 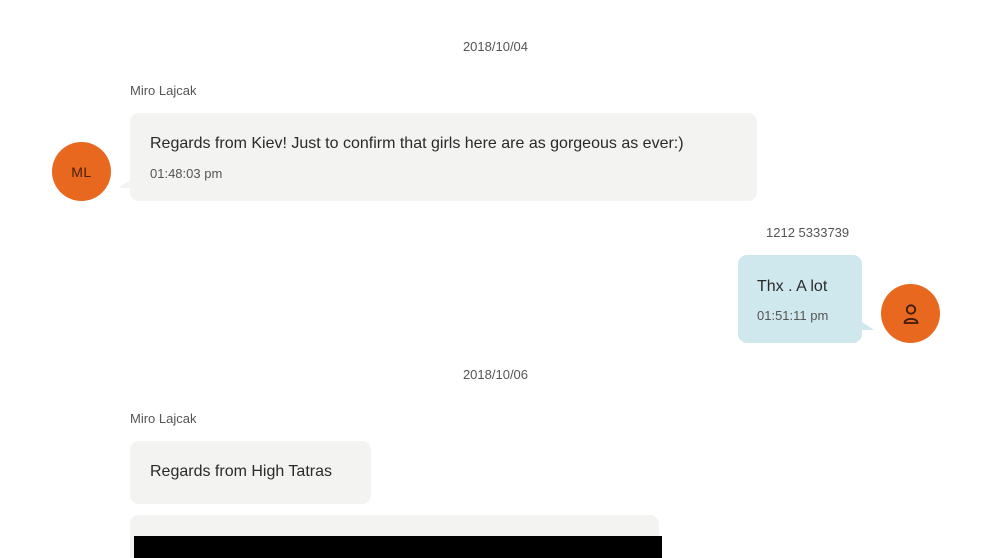 What do you see at coordinates (495, 374) in the screenshot?
I see `date-separator: 2018/10/06` at bounding box center [495, 374].